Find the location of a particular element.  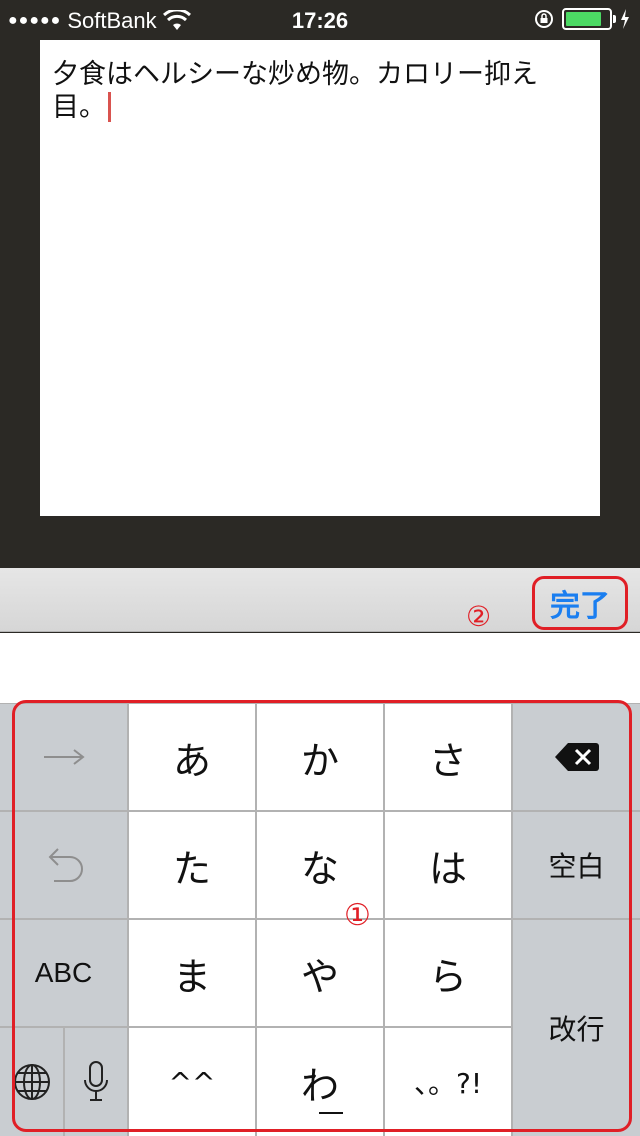

key-a: あ is located at coordinates (192, 757).